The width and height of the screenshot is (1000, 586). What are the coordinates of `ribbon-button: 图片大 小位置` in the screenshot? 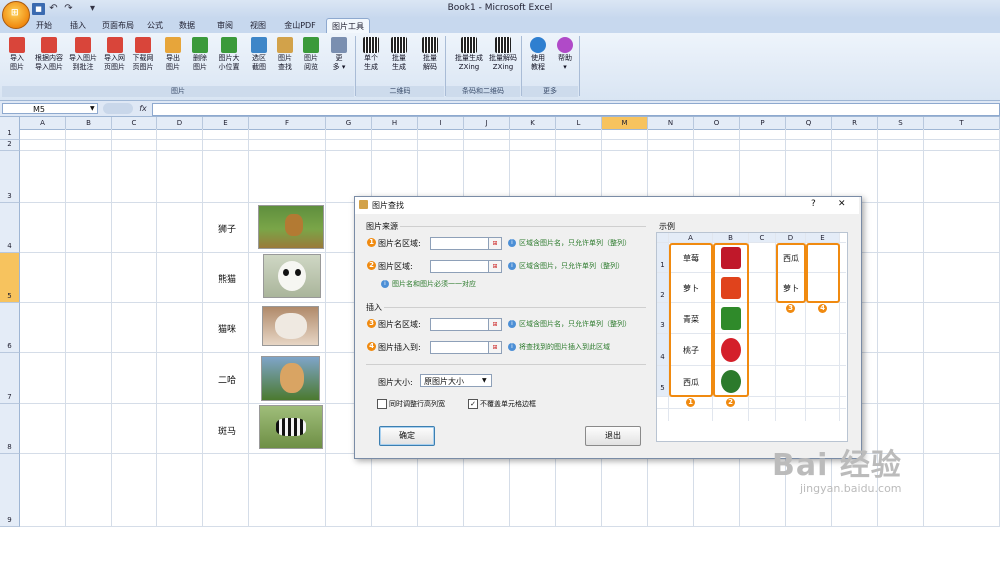 It's located at (229, 59).